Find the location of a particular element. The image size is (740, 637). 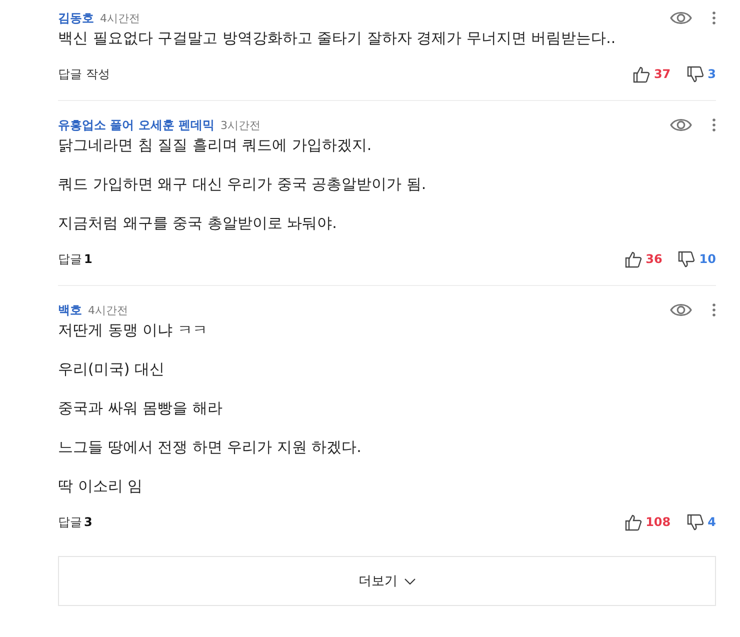

load-more-button: 더보기 is located at coordinates (387, 581).